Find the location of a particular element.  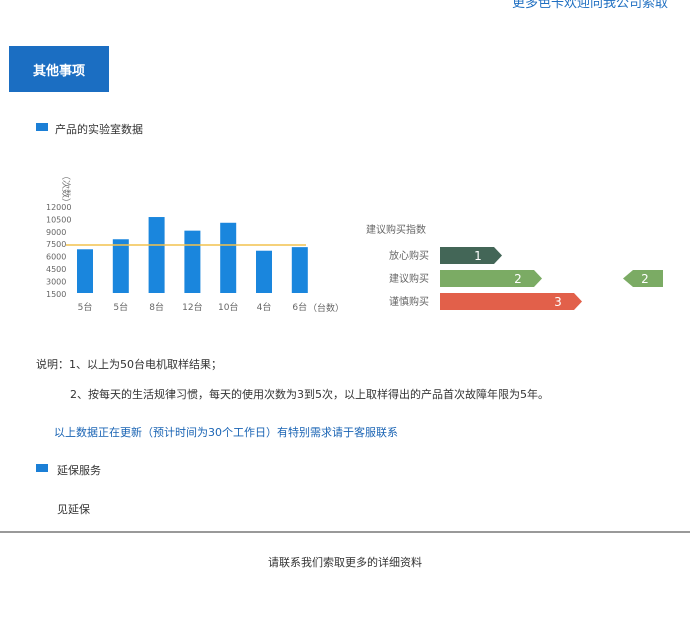

x-tick-label: 6台 is located at coordinates (299, 307).